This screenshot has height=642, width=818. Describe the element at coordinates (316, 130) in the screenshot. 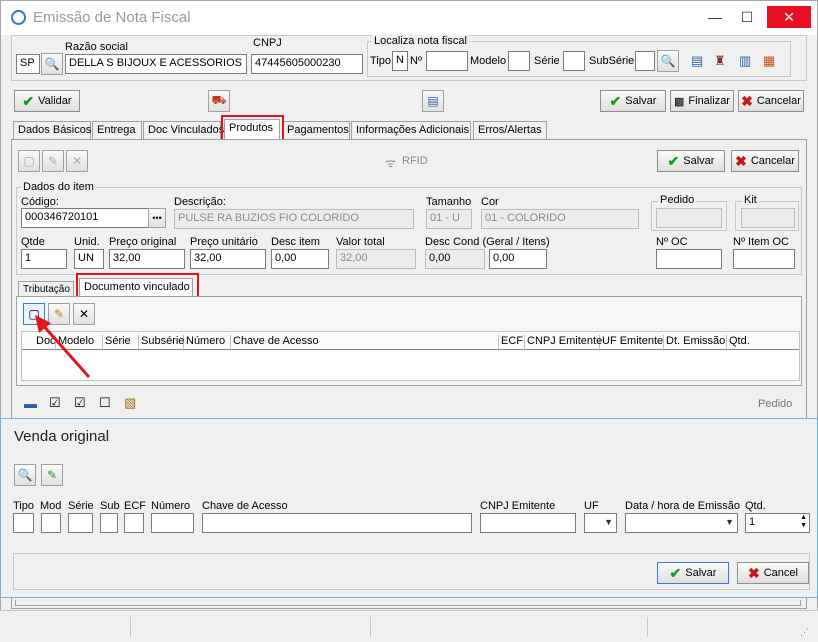

I see `tab-pagamentos: Pagamentos` at that location.